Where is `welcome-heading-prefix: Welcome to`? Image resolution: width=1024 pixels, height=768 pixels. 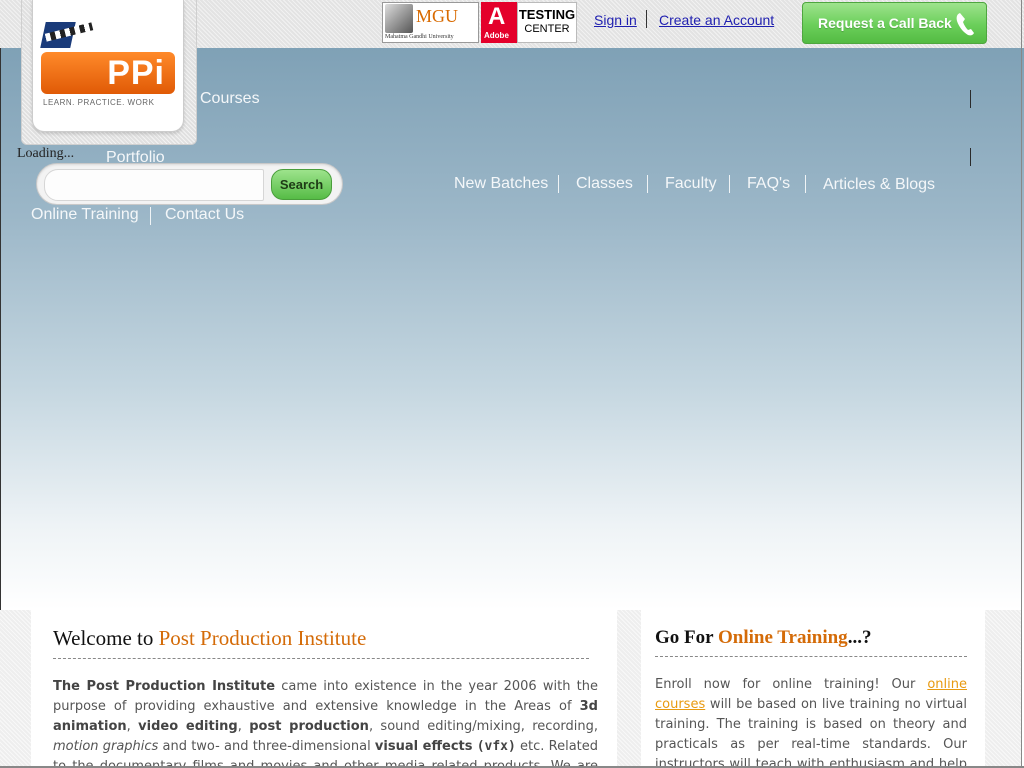 welcome-heading-prefix: Welcome to is located at coordinates (106, 638).